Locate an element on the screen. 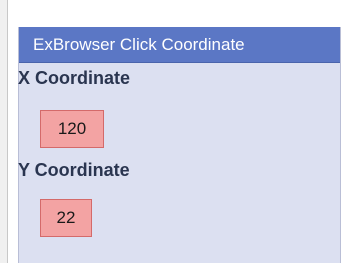 This screenshot has width=342, height=263. y-coordinate-label: Y Coordinate is located at coordinates (74, 170).